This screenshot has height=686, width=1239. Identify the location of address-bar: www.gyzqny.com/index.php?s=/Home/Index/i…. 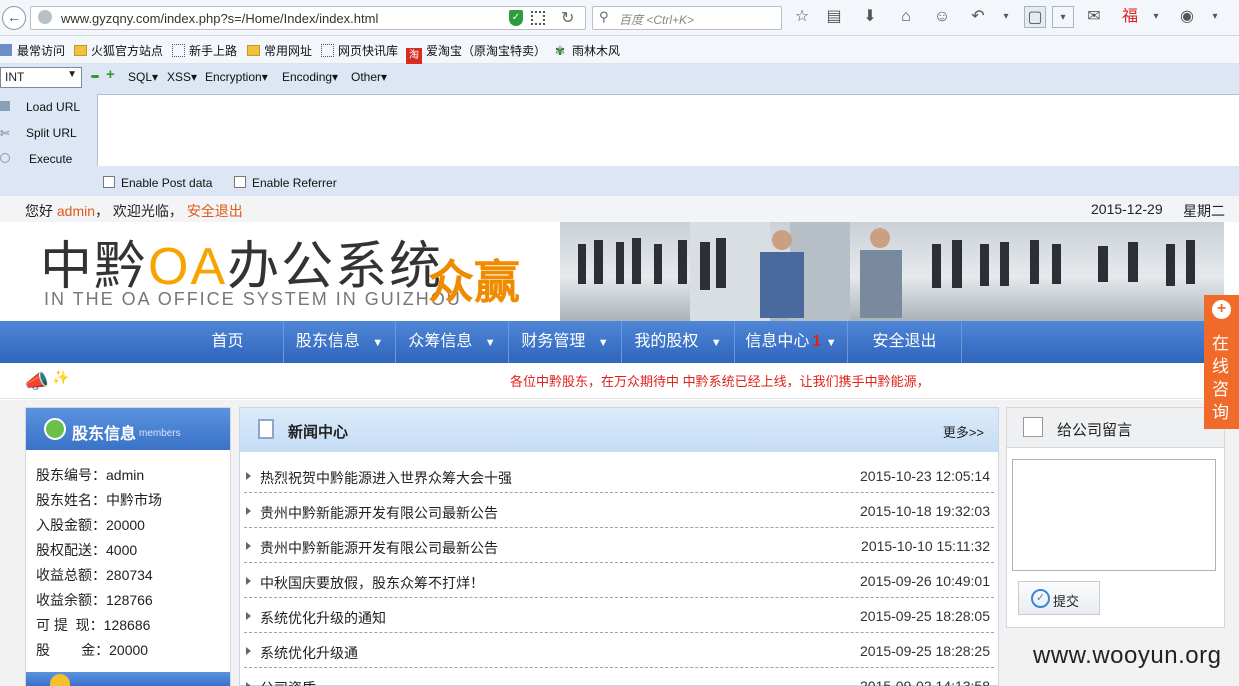
(308, 18).